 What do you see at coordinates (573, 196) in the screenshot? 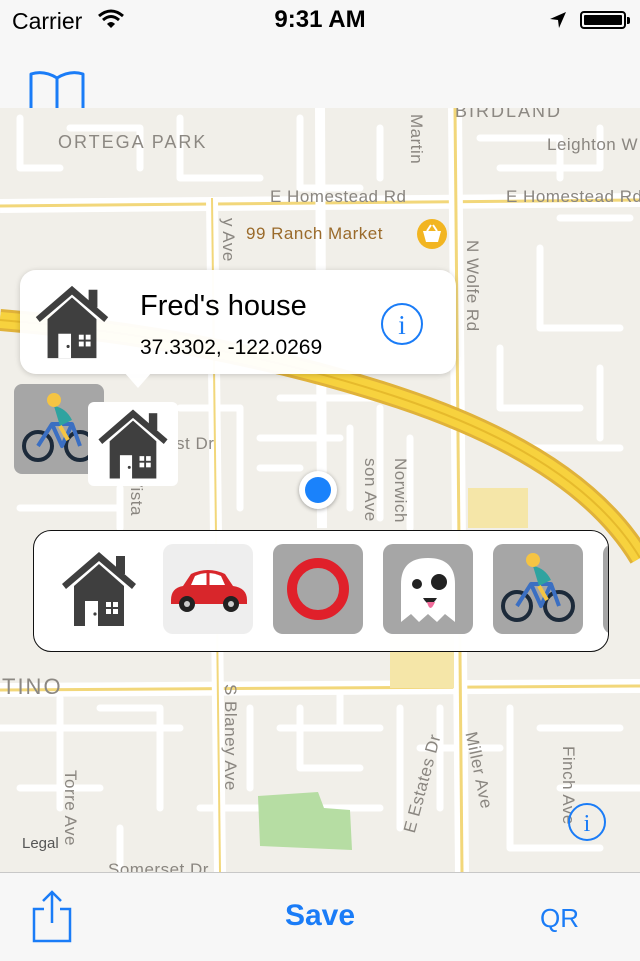
I see `map-label-homestead-right: E Homestead Rd` at bounding box center [573, 196].